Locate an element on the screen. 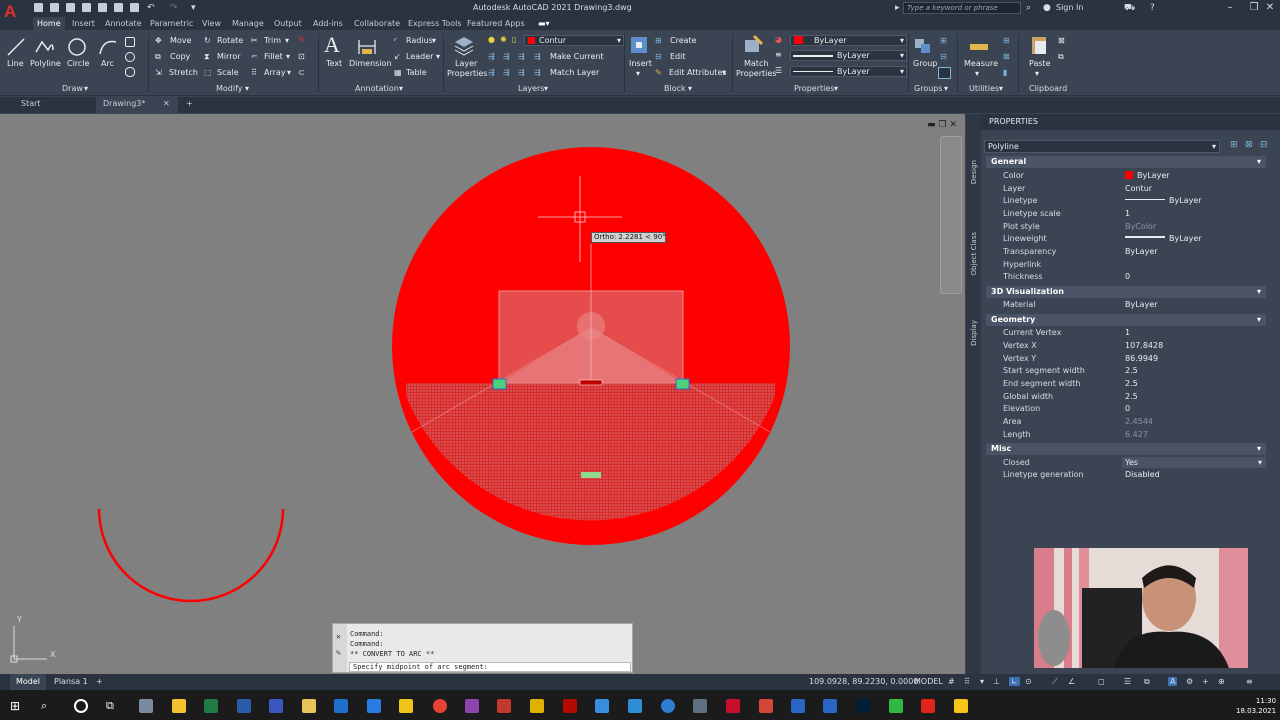 This screenshot has width=1280, height=720. radius-button: Radius is located at coordinates (419, 40).